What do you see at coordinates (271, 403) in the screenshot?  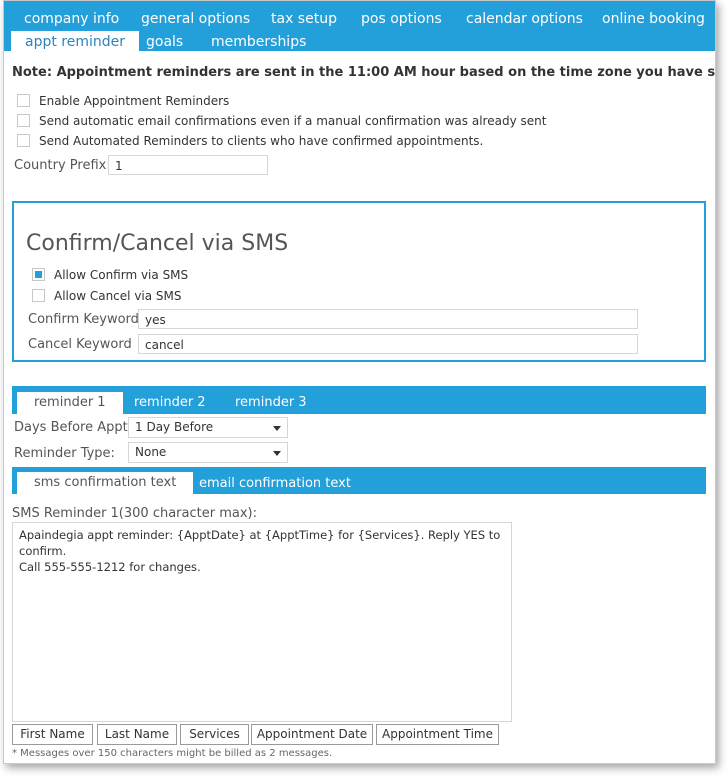 I see `tab-reminder-3: reminder 3` at bounding box center [271, 403].